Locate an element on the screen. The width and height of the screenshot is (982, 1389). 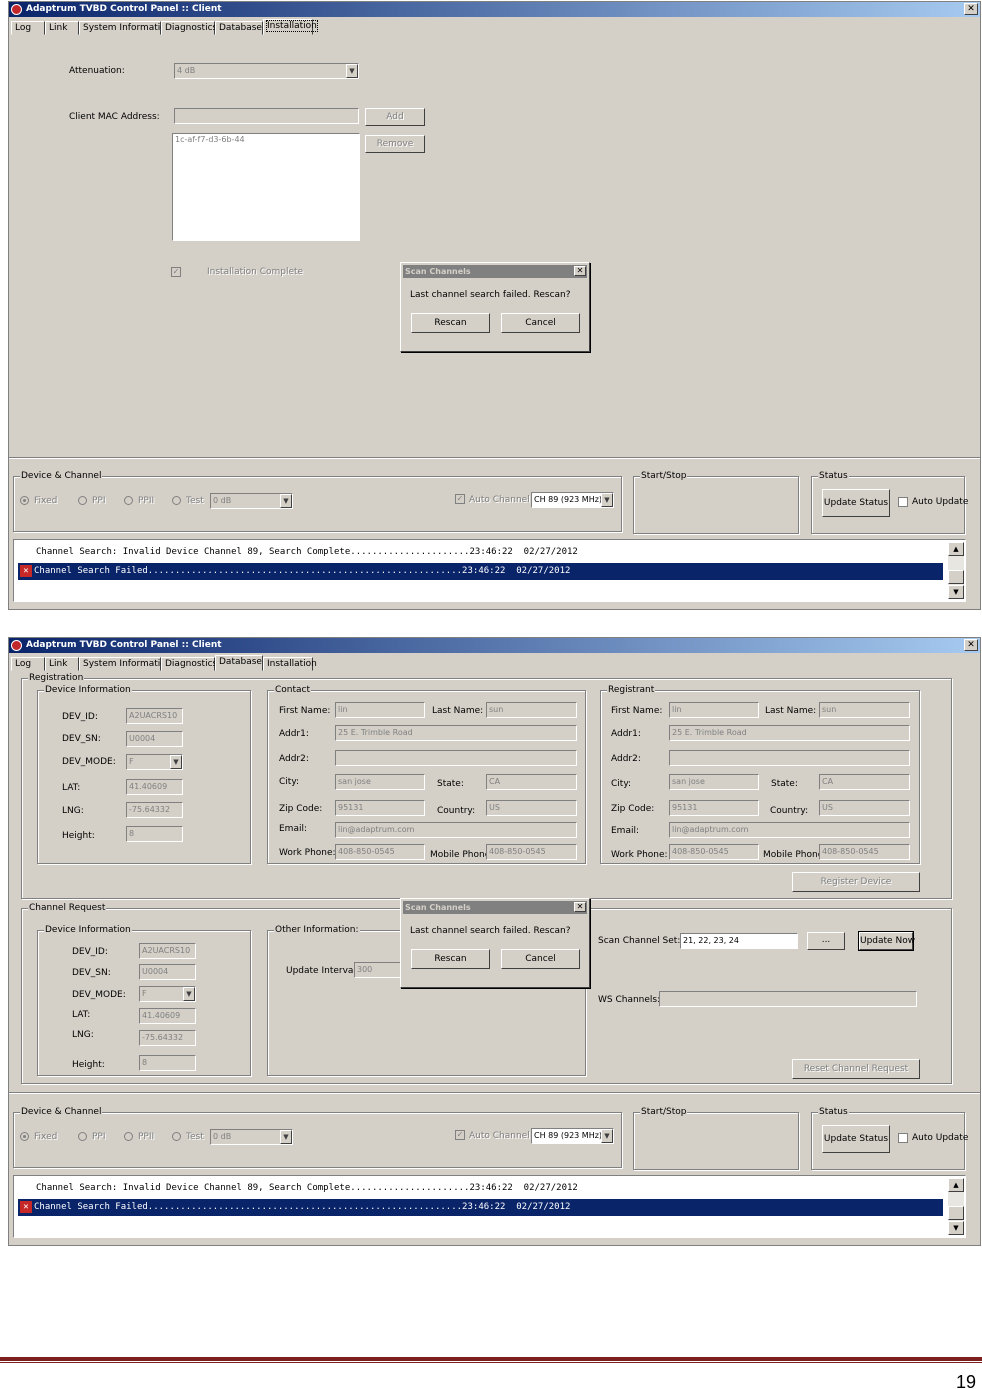
remove-button: Remove is located at coordinates (395, 144).